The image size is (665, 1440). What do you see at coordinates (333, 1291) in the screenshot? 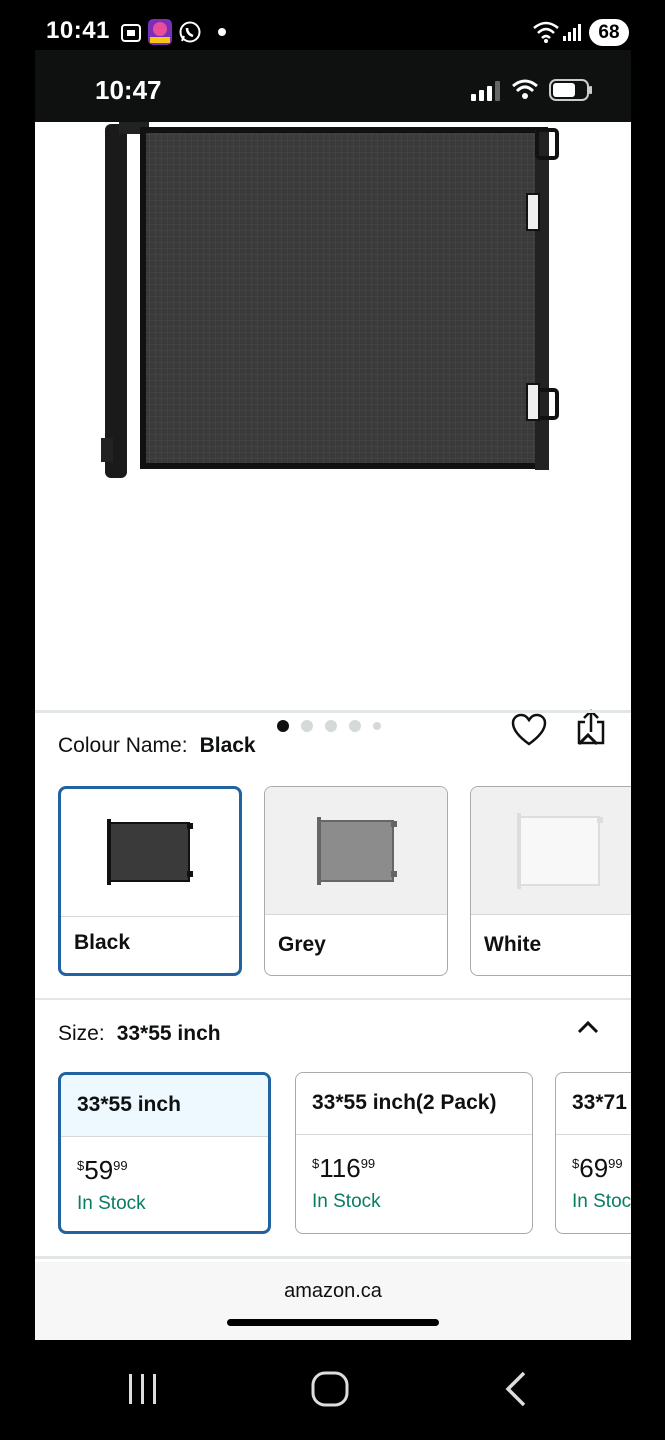
I see `url-text: amazon.ca` at bounding box center [333, 1291].